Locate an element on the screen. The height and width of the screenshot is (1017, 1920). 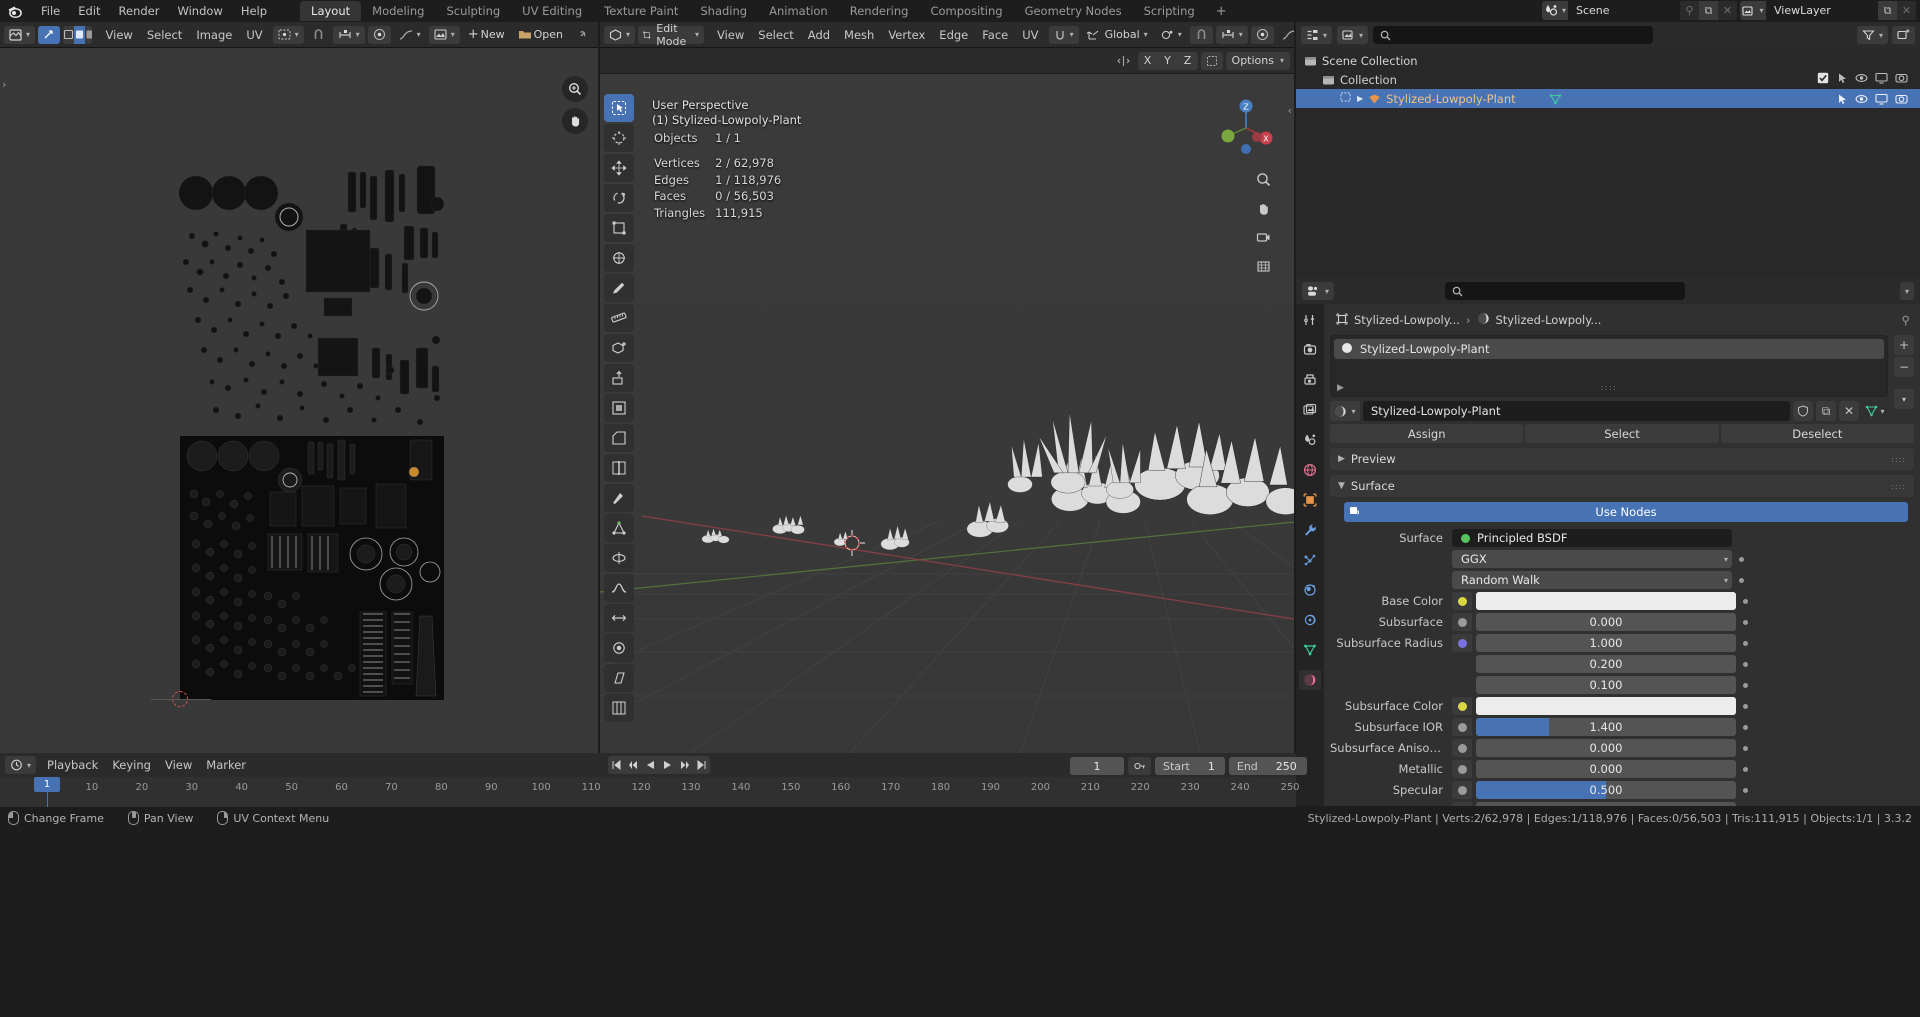
scene-datablock: ▾ Scene ⚲ ⧉ ✕ is located at coordinates (1639, 10).